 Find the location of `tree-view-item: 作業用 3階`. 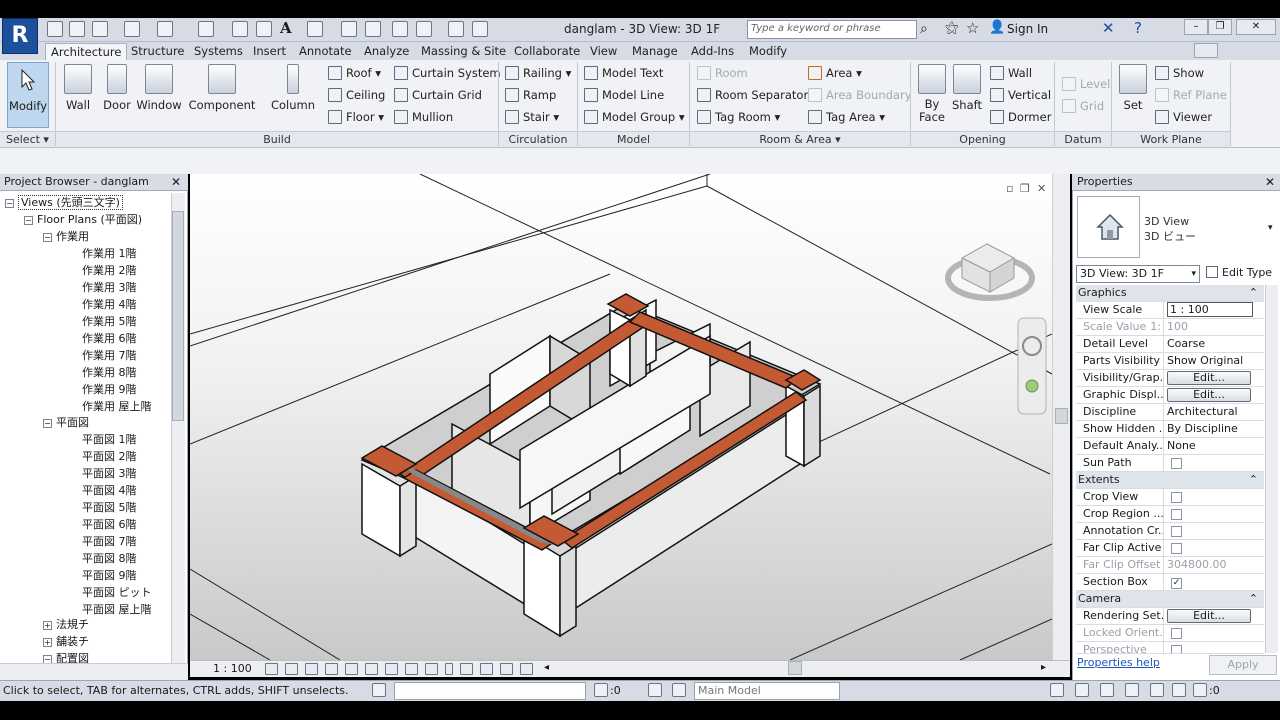

tree-view-item: 作業用 3階 is located at coordinates (109, 288).